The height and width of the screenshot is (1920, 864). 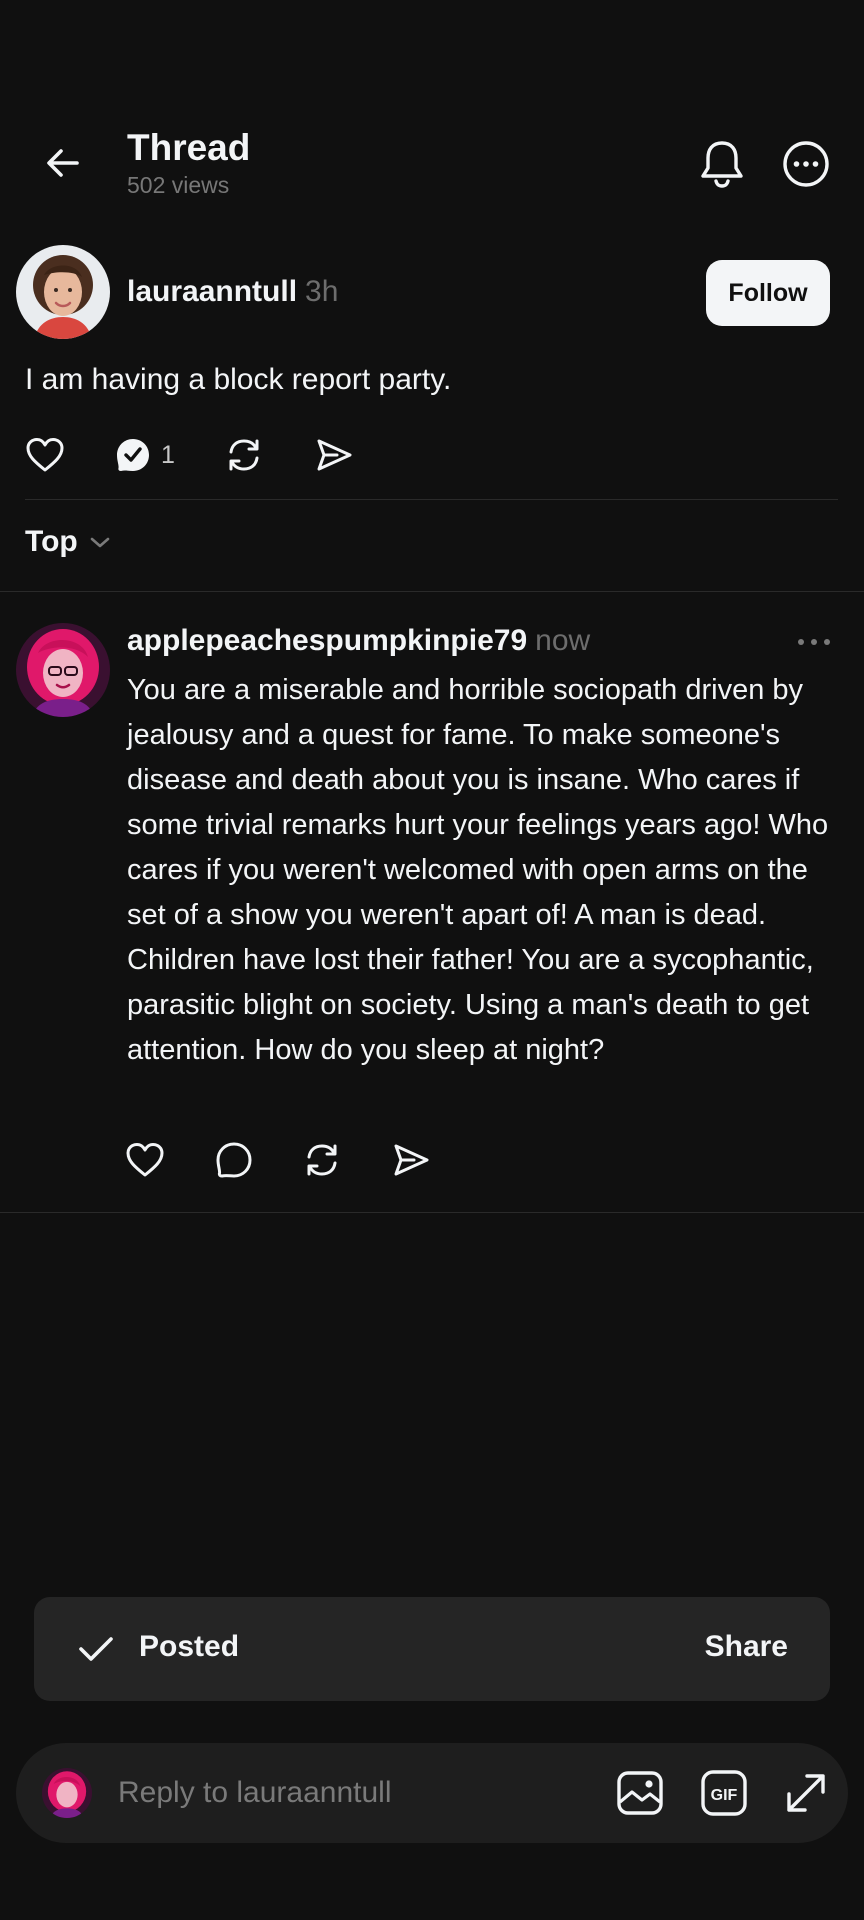 What do you see at coordinates (724, 1795) in the screenshot?
I see `svg-text: GIF` at bounding box center [724, 1795].